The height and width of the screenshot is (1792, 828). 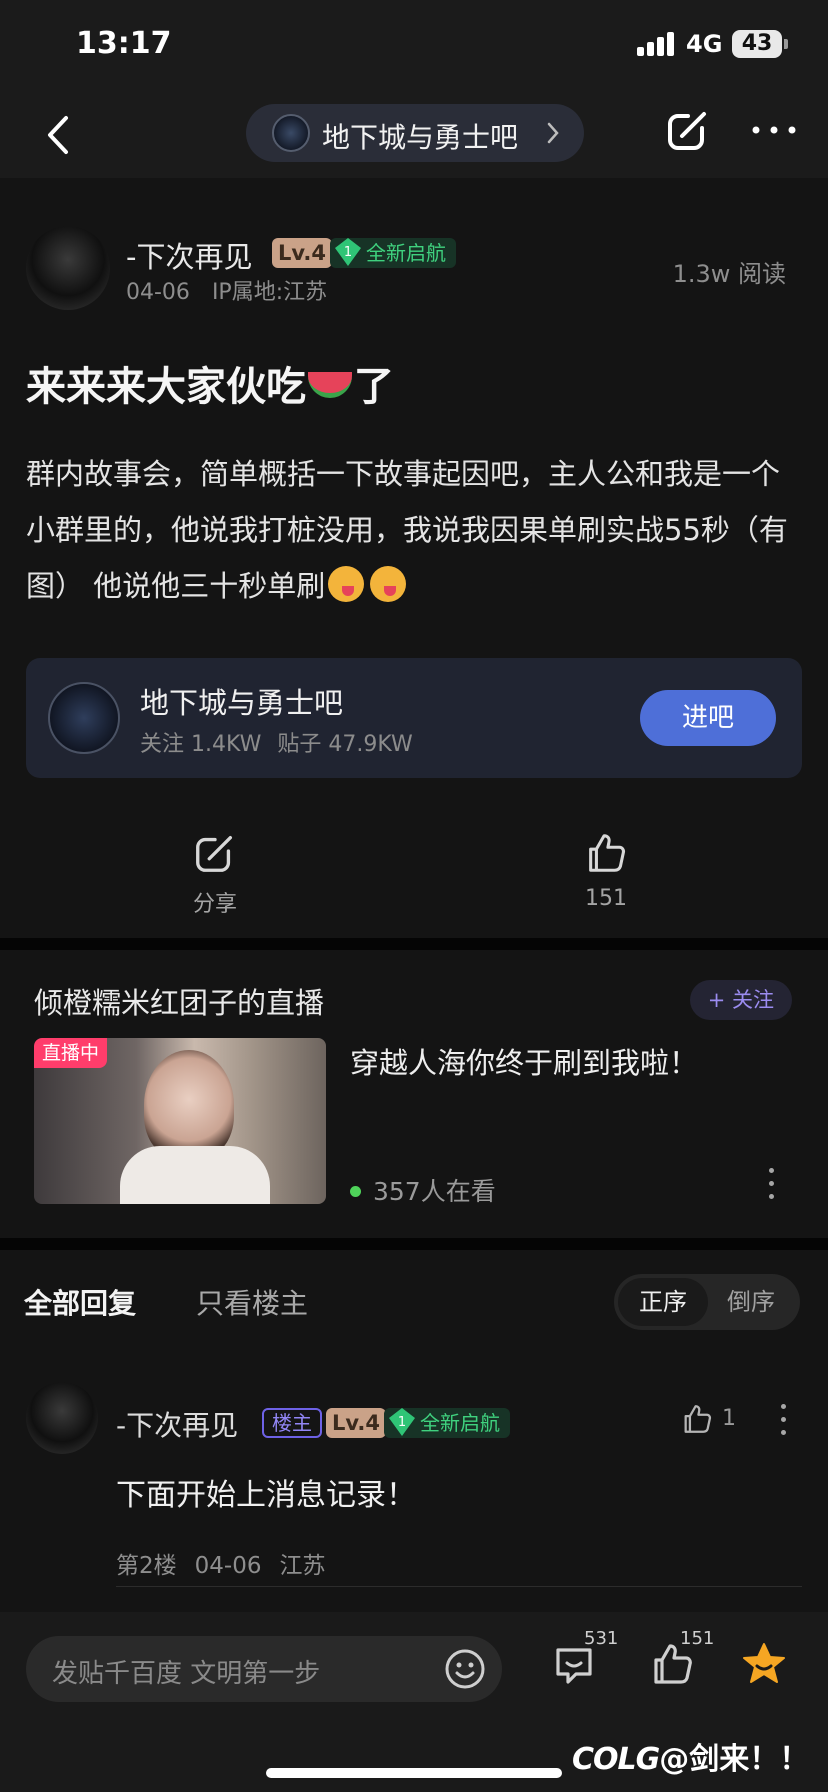 I want to click on reply-like-count: 1, so click(x=729, y=1418).